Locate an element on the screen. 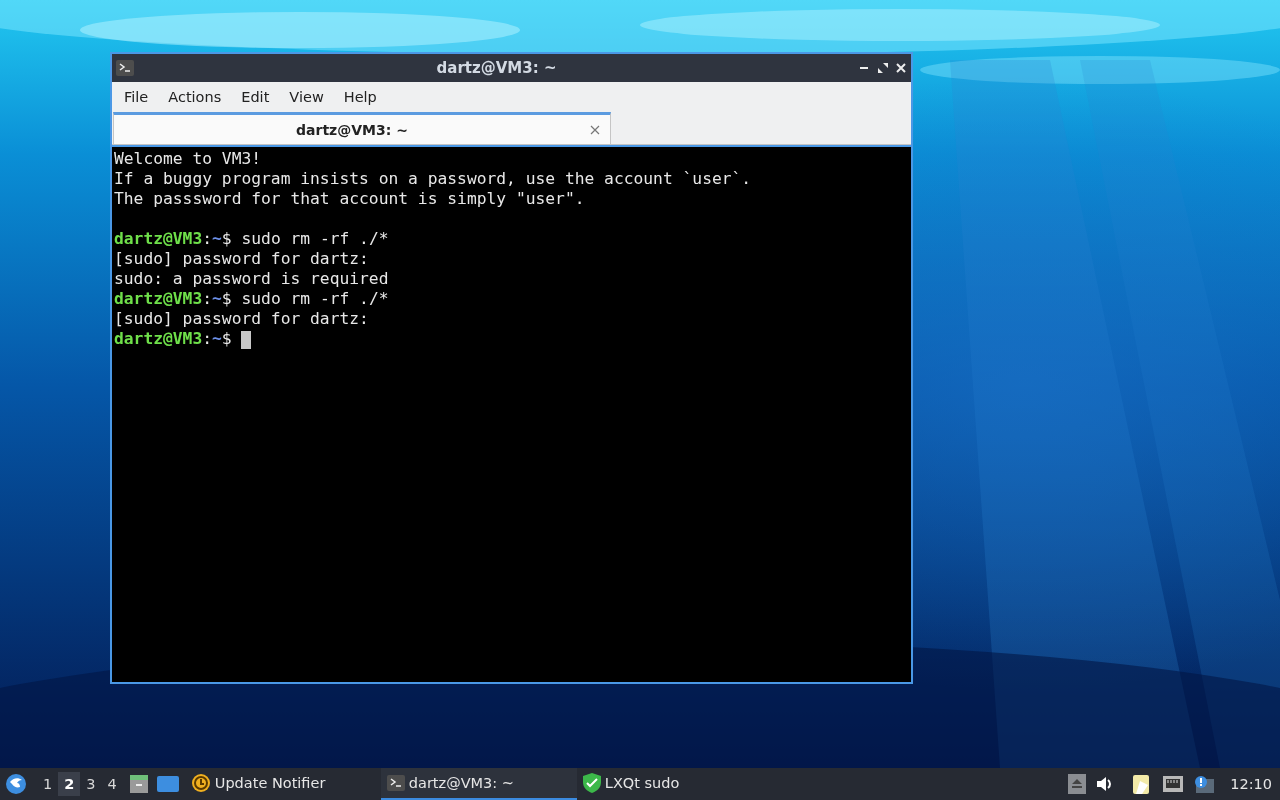 This screenshot has width=1280, height=800. terminal-line: The passsword for that account is simply "user". is located at coordinates (350, 199).